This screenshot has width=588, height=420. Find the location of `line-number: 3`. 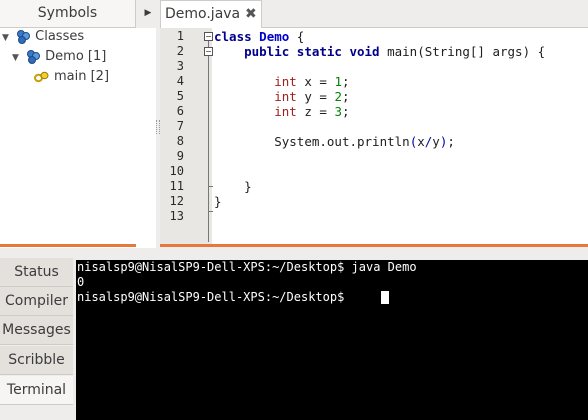

line-number: 3 is located at coordinates (180, 66).